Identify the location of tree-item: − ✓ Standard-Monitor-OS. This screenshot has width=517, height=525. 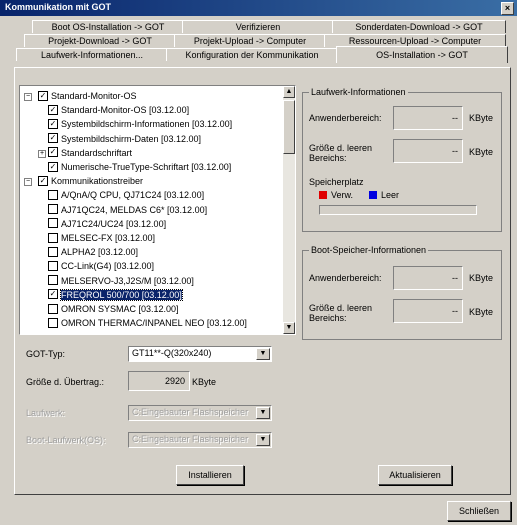
(80, 96).